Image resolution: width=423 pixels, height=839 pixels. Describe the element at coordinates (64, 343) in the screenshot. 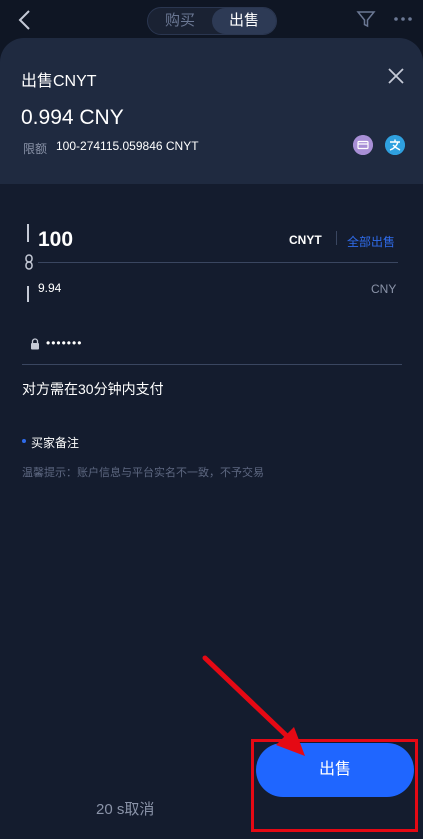

I see `fund-password-input: •••••••` at that location.